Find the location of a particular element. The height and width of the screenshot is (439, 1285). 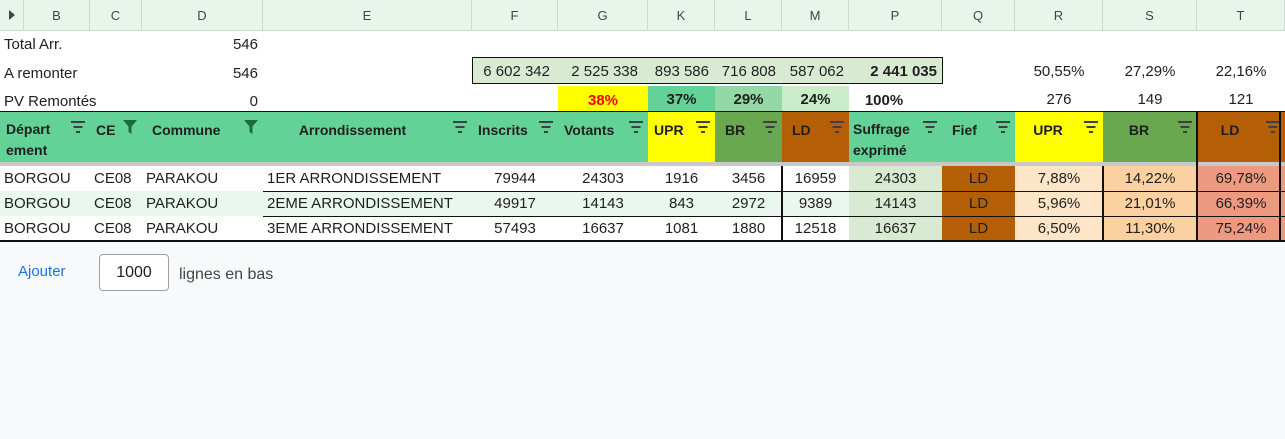

pct-br-pv: 29% is located at coordinates (748, 99).